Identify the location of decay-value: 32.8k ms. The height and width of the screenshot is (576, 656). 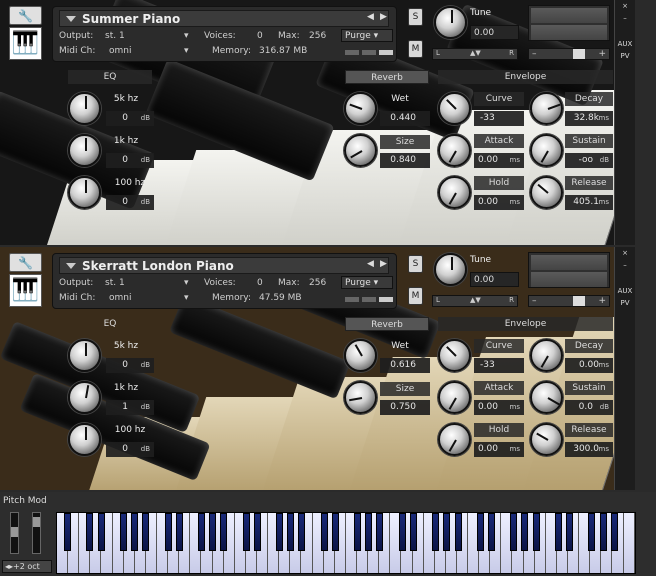
(589, 118).